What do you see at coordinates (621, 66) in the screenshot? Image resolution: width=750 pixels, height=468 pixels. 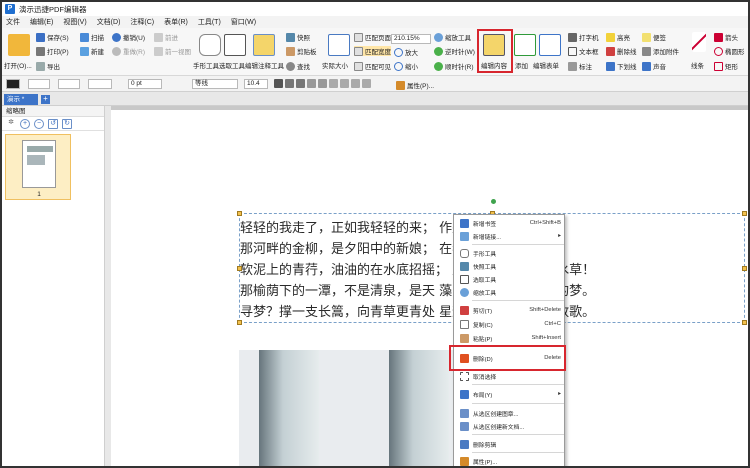 I see `underline-button: 下划线` at bounding box center [621, 66].